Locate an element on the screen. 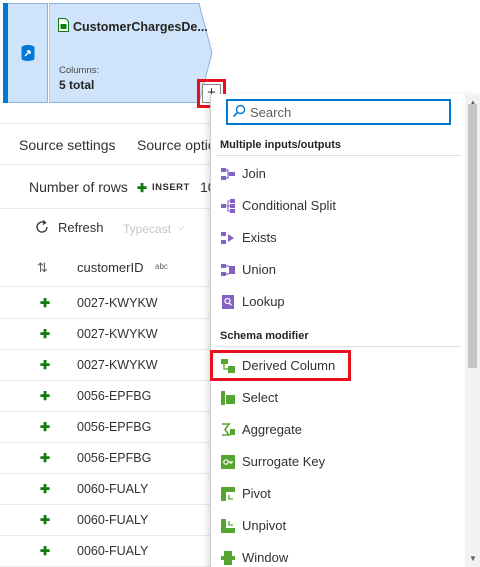 This screenshot has width=480, height=567. source-node-icon-box is located at coordinates (28, 53).